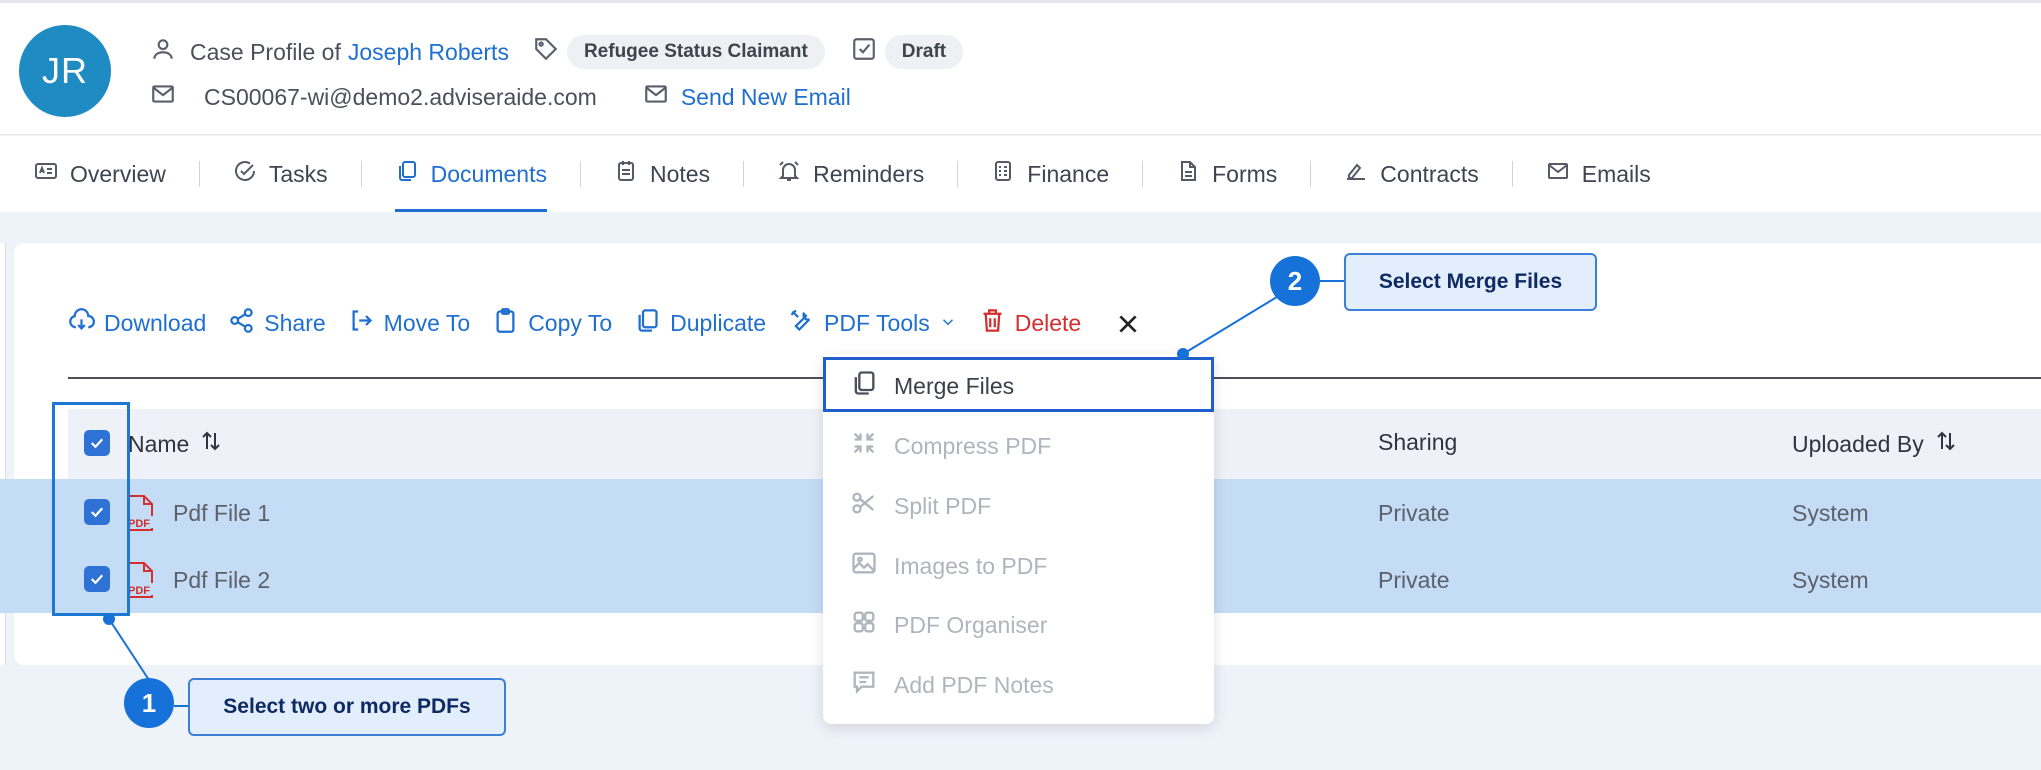  Describe the element at coordinates (932, 386) in the screenshot. I see `menu-item-merge-files: Merge Files` at that location.